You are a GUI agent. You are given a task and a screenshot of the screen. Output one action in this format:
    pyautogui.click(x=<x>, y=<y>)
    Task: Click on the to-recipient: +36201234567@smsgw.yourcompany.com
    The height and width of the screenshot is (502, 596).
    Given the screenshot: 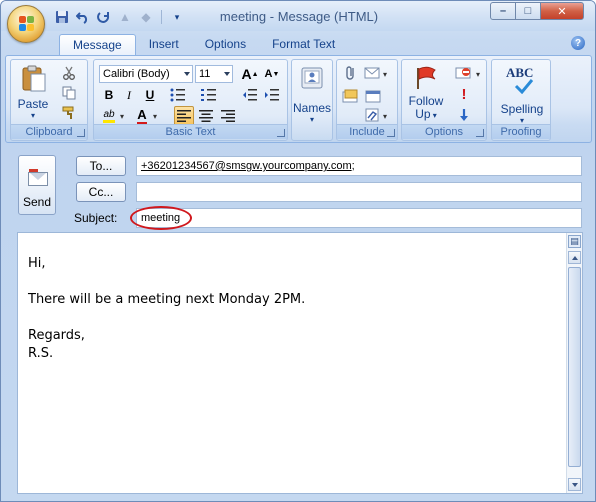 What is the action you would take?
    pyautogui.click(x=246, y=166)
    